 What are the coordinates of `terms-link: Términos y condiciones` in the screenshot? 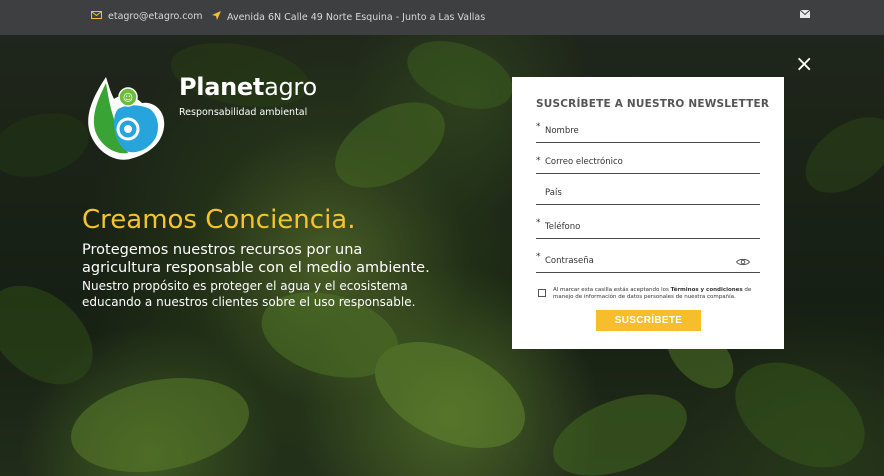 It's located at (707, 290).